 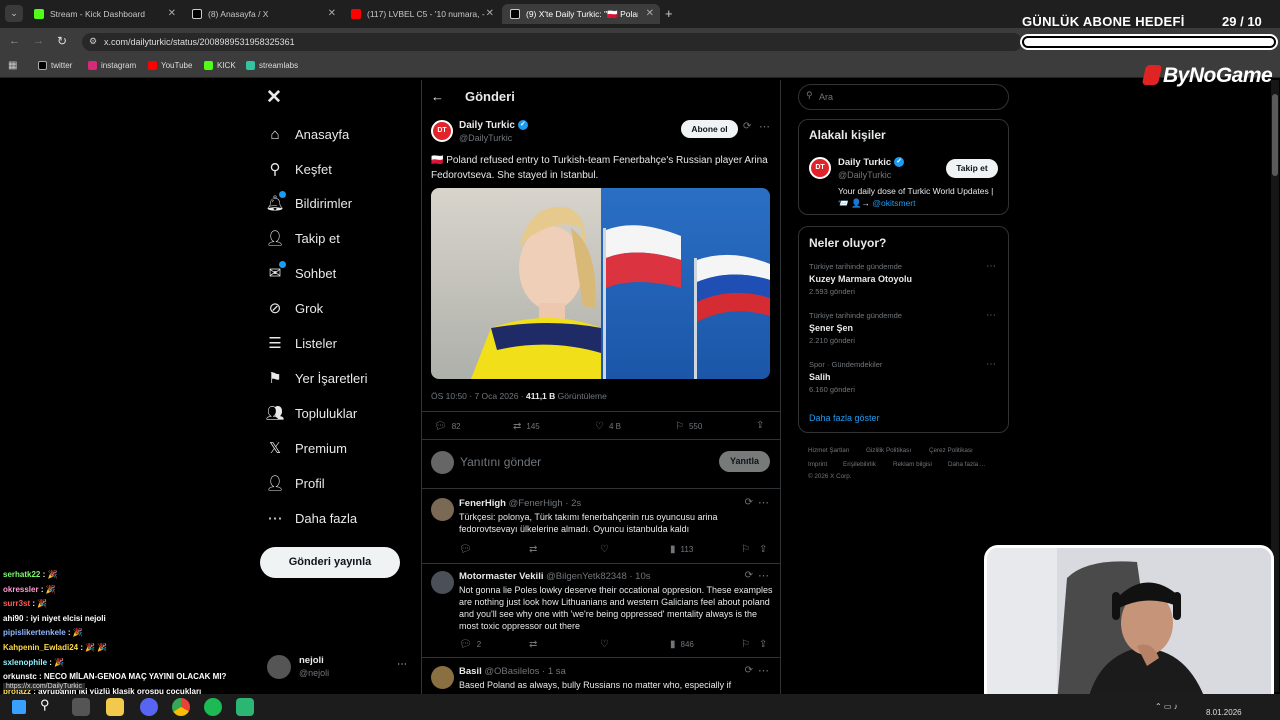 I want to click on post-button: Gönderi yayınla, so click(x=330, y=562).